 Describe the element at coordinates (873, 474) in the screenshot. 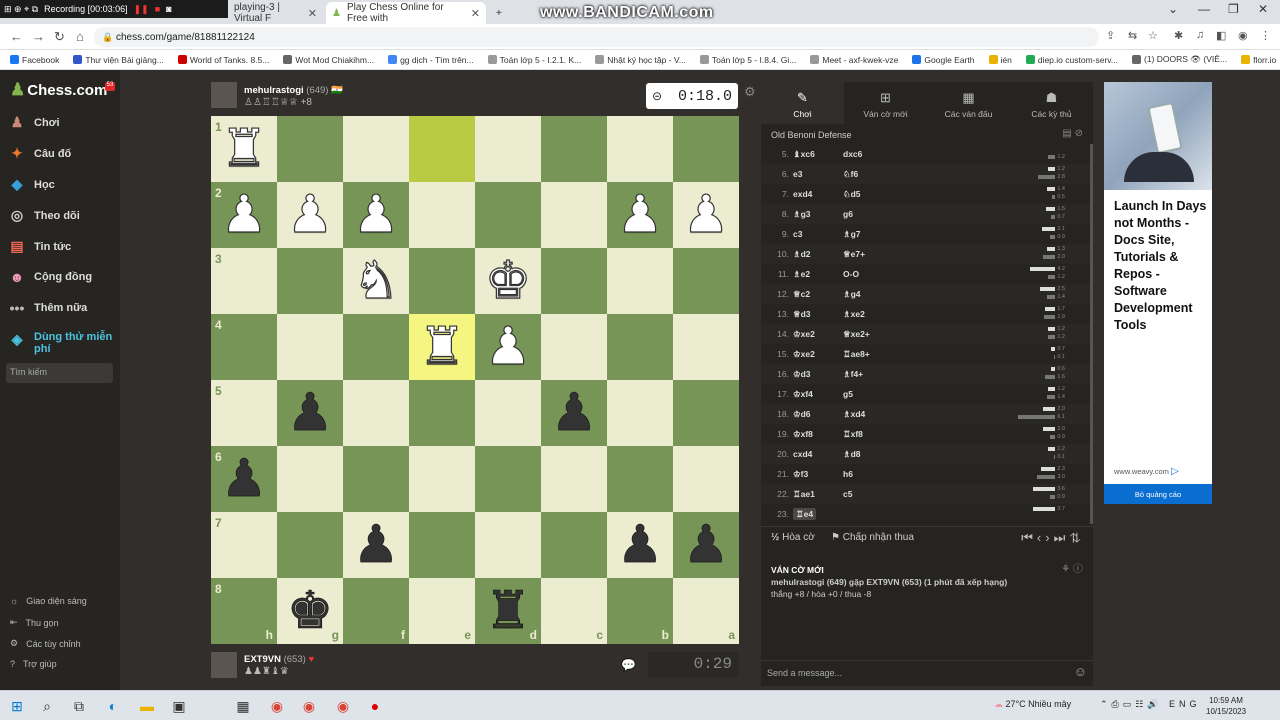

I see `black-move: h6` at that location.